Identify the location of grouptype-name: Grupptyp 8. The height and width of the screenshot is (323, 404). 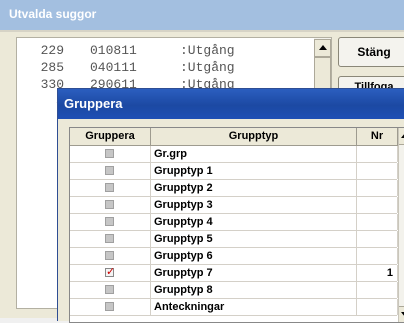
(254, 290).